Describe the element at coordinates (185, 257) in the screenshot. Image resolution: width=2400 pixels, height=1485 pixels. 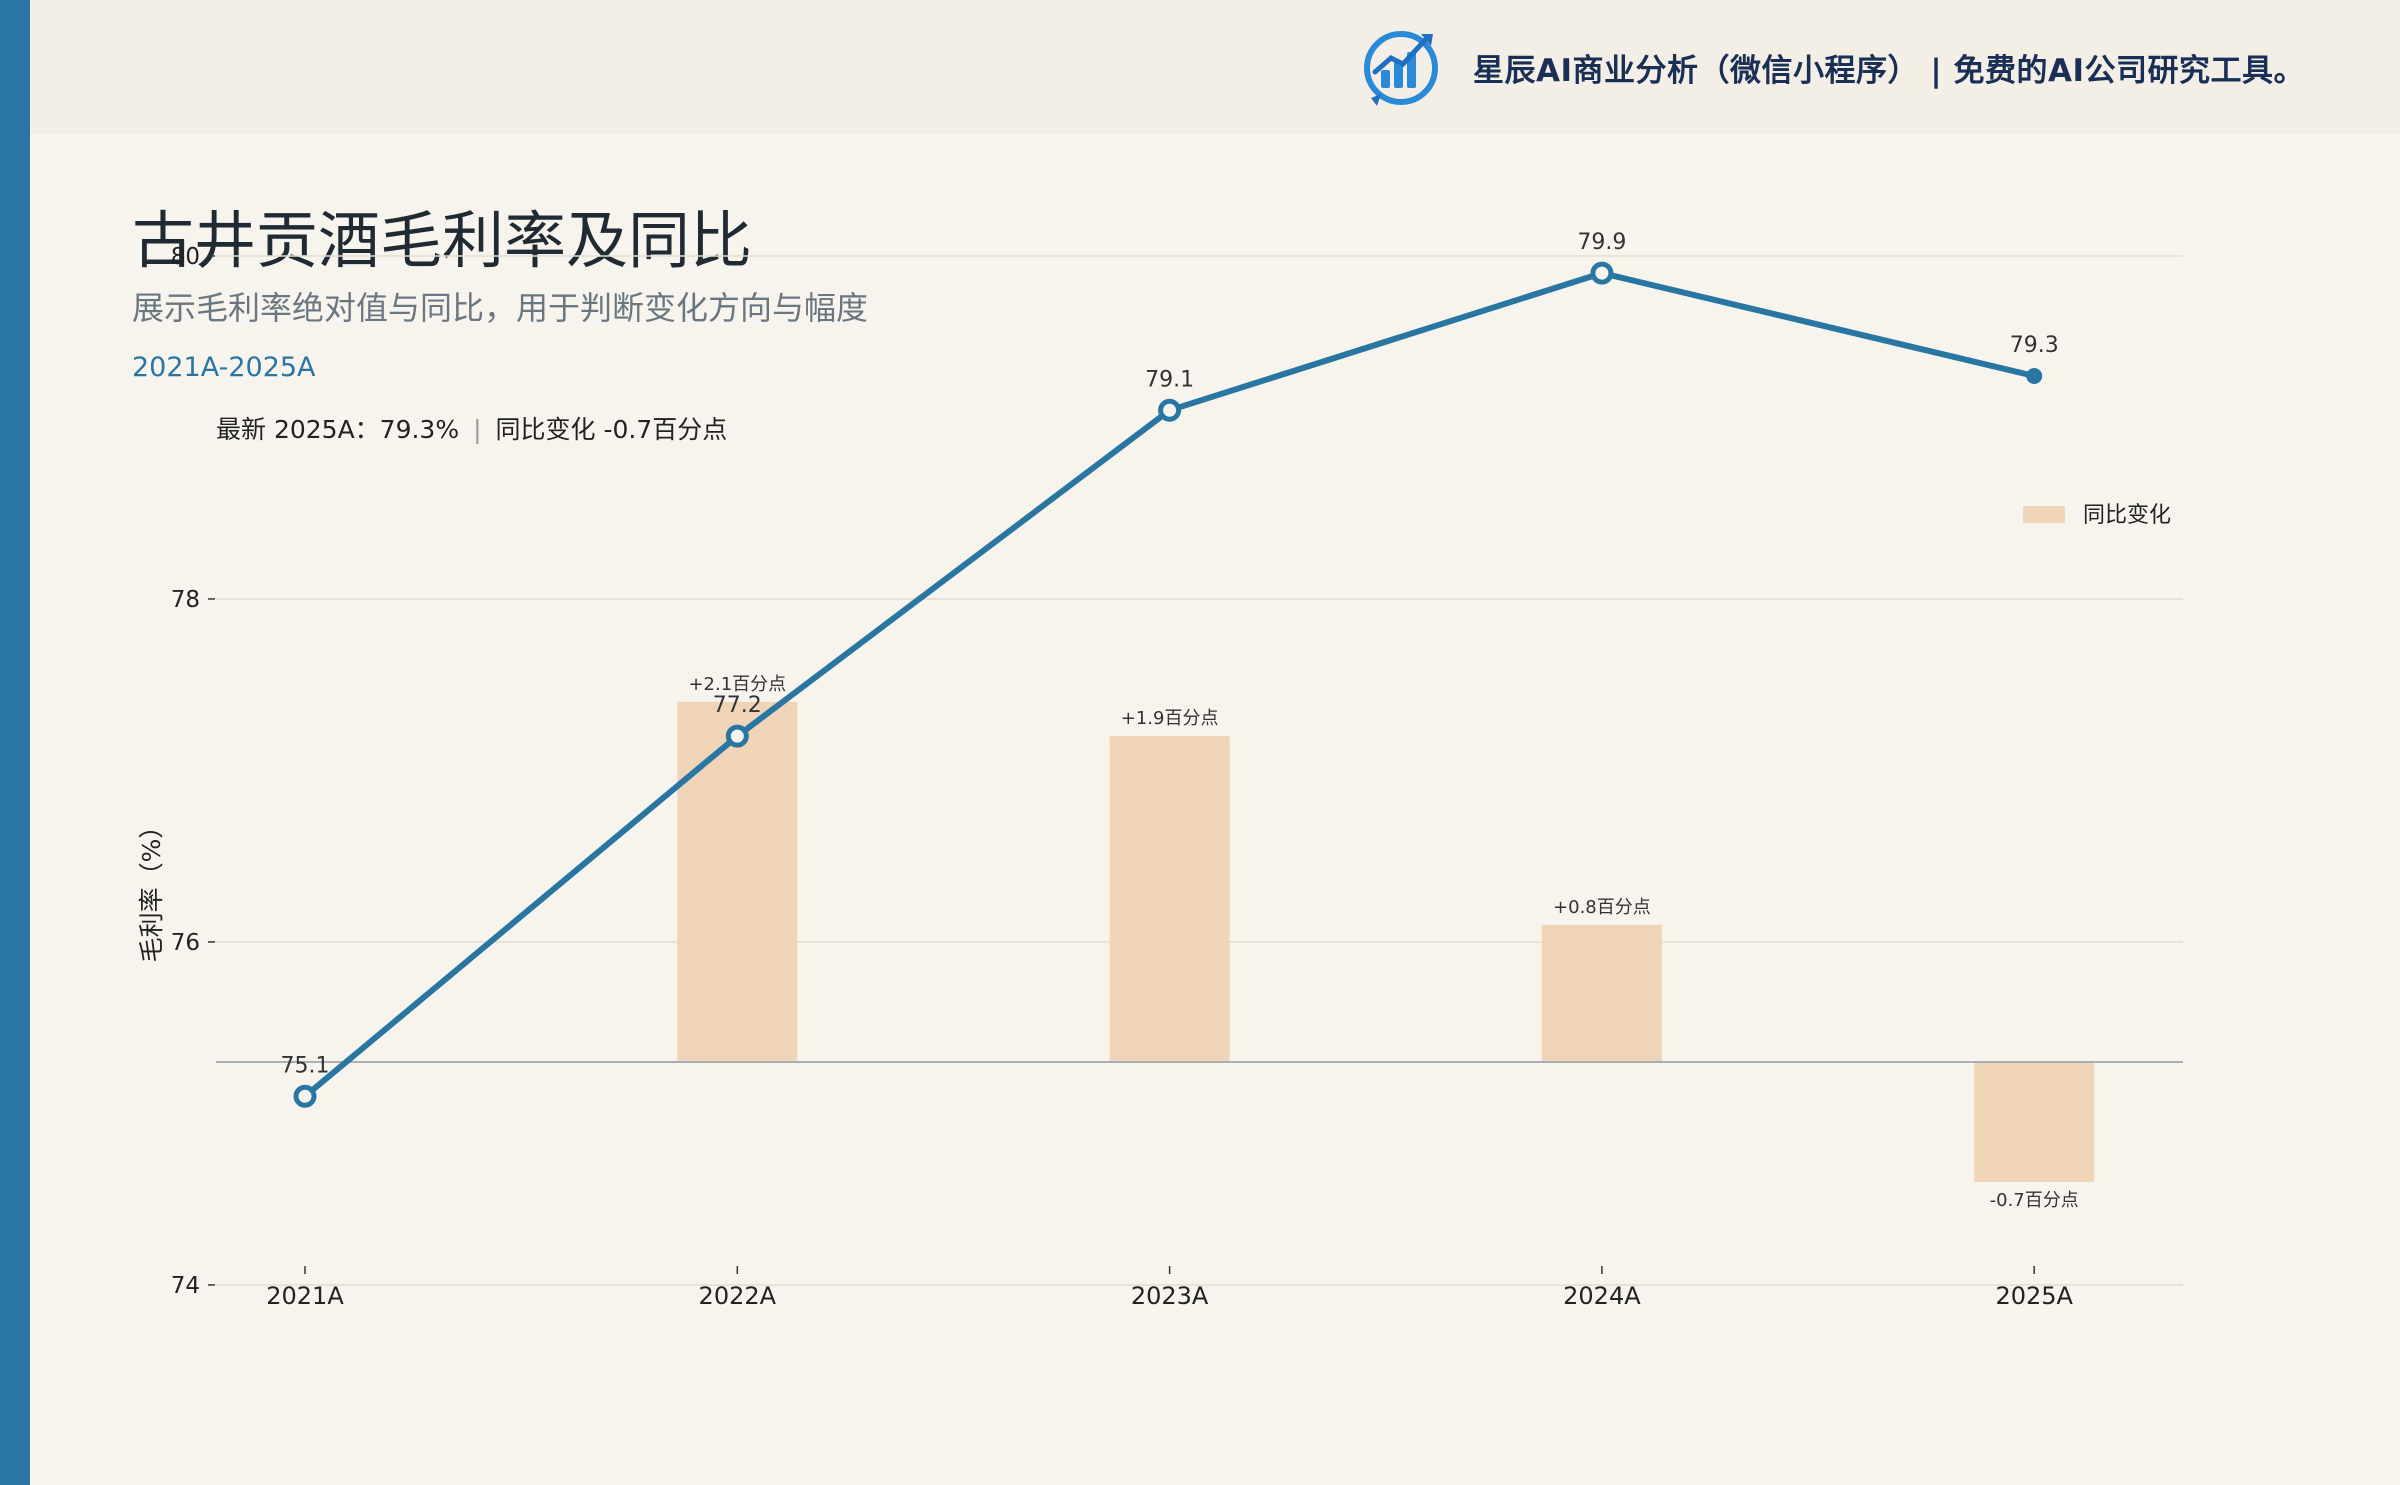
I see `y-tick-label: 80` at that location.